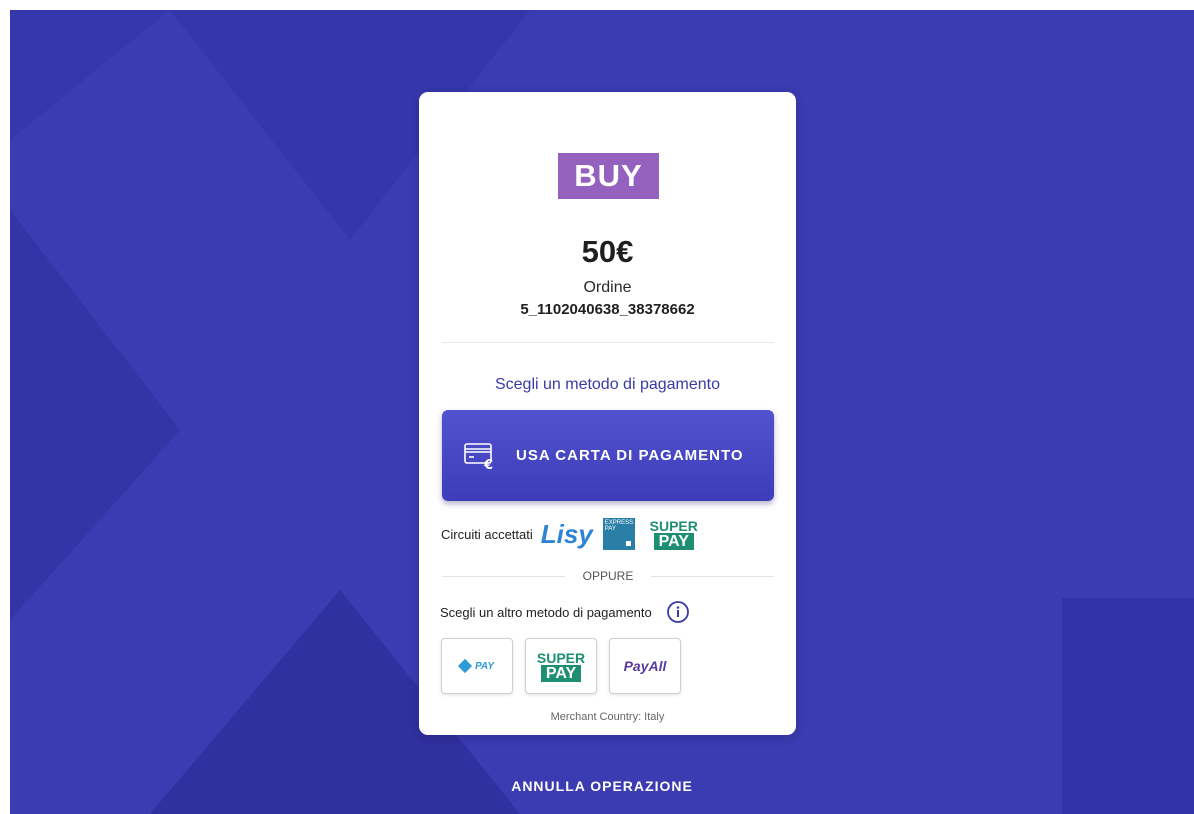 This screenshot has width=1194, height=814. I want to click on order-number: 5_1102040638_38378662, so click(607, 309).